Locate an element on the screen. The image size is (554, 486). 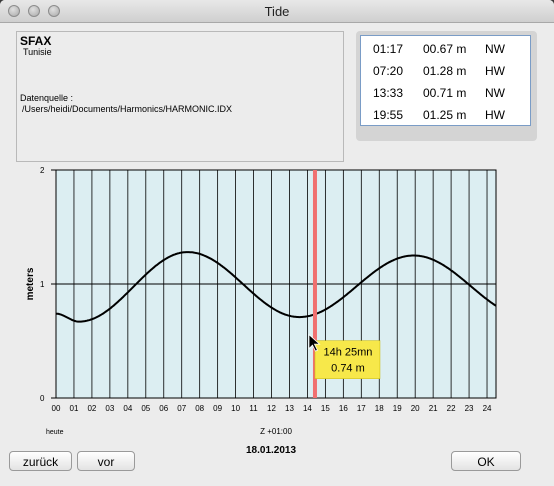
x-tick-label: 01 is located at coordinates (74, 408).